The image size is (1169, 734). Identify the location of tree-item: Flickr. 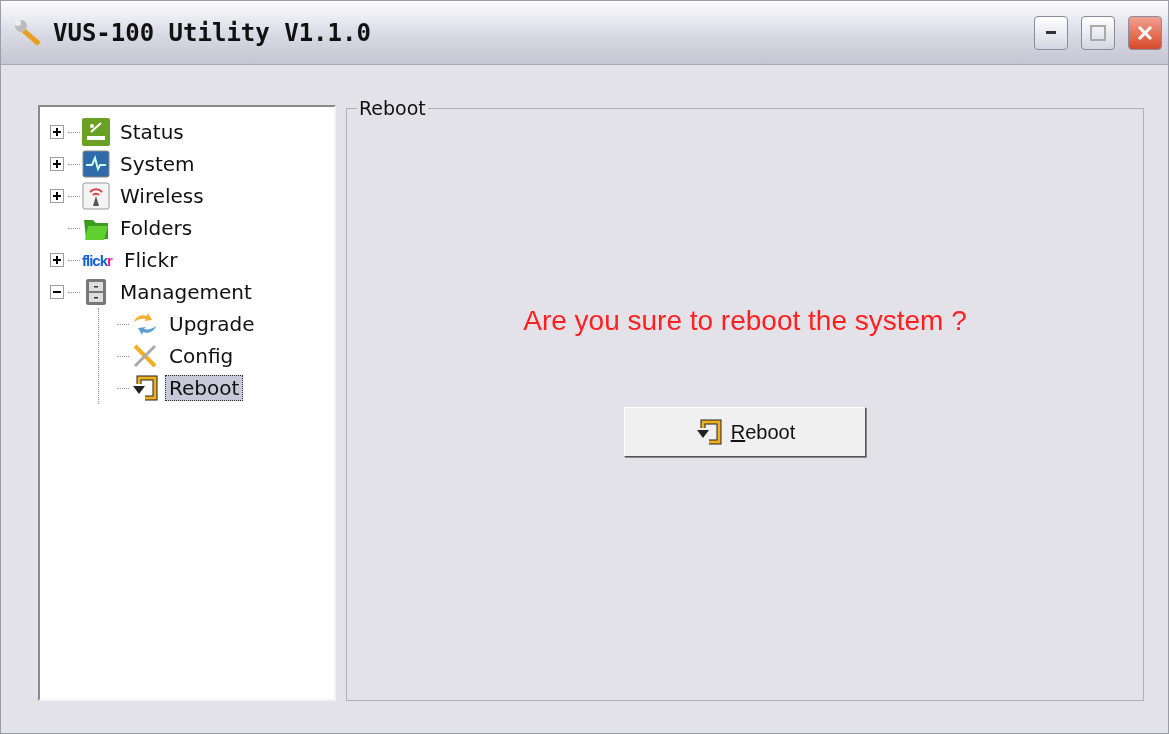
(151, 260).